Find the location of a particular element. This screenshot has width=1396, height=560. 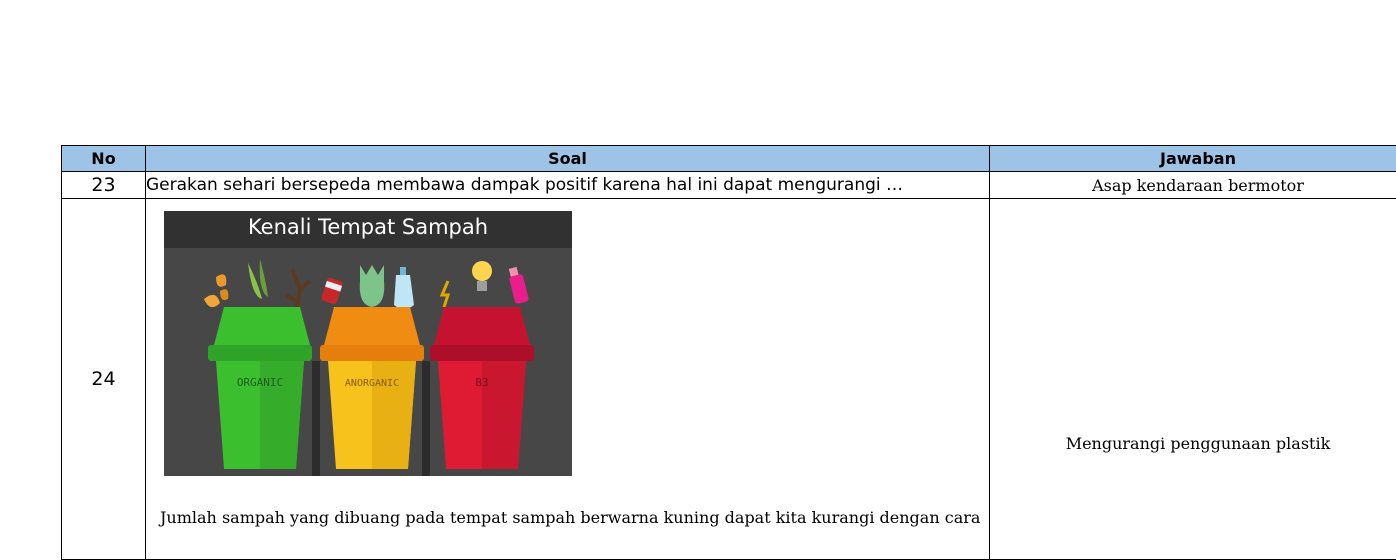

header-no: No is located at coordinates (104, 159).